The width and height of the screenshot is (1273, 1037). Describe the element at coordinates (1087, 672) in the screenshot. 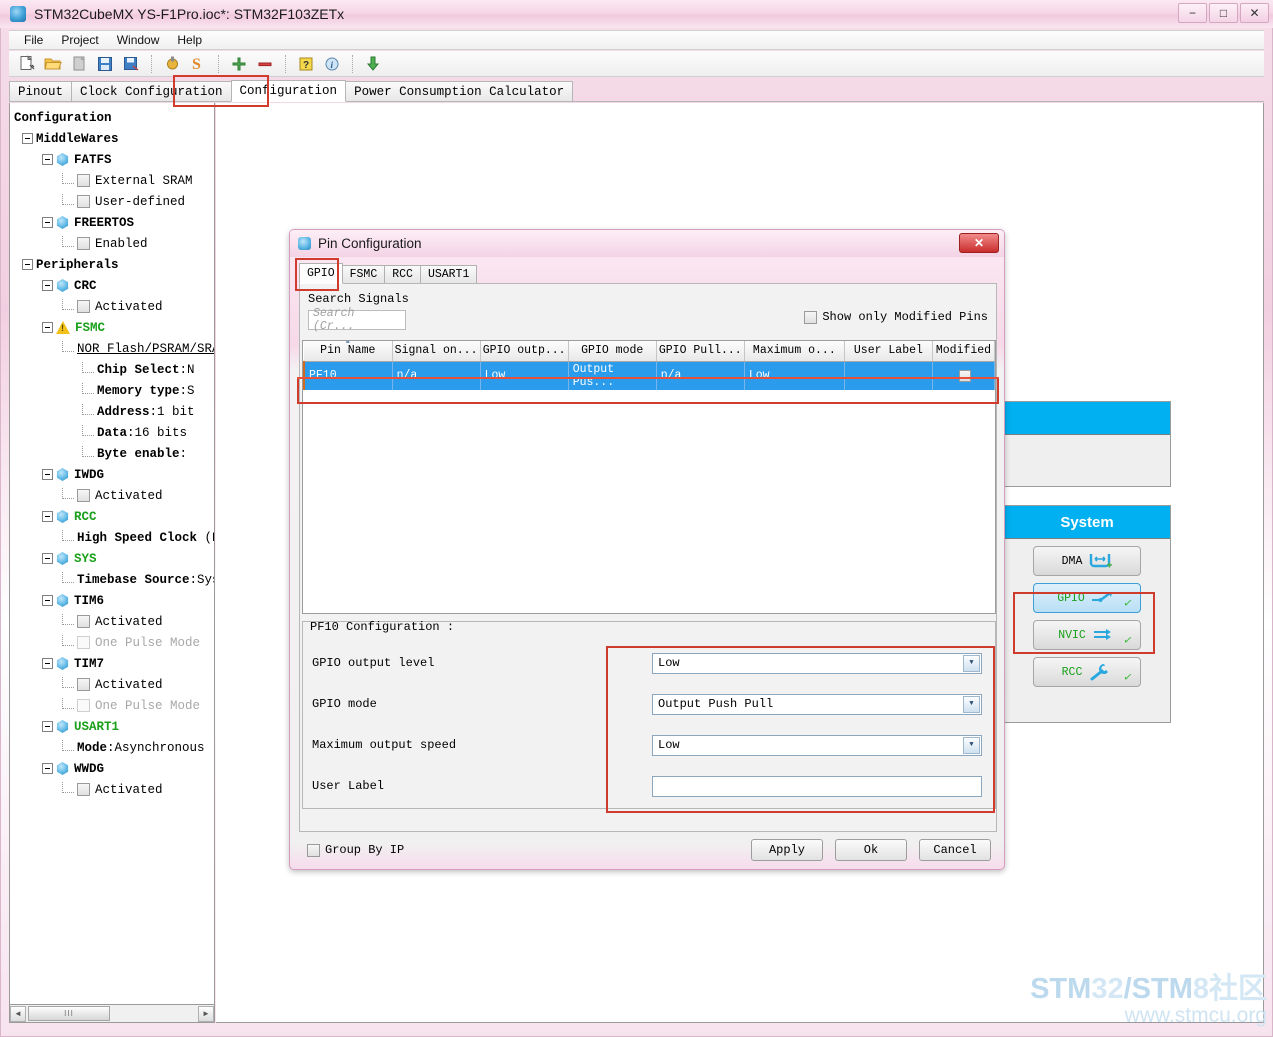

I see `rcc-peripheral-button: RCC ✓` at that location.